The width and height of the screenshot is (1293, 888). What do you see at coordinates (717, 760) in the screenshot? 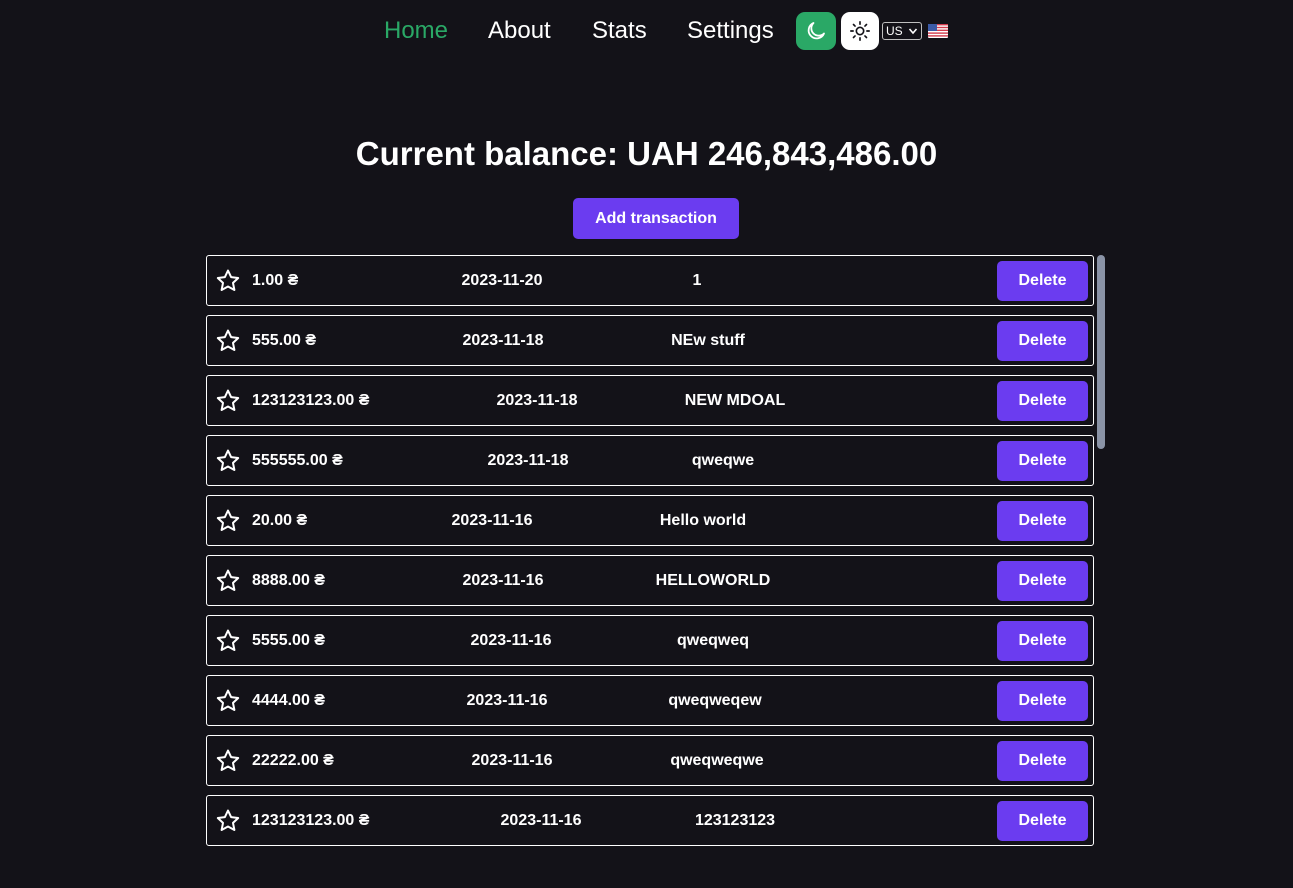
I see `transaction-description: qweqweqwe` at bounding box center [717, 760].